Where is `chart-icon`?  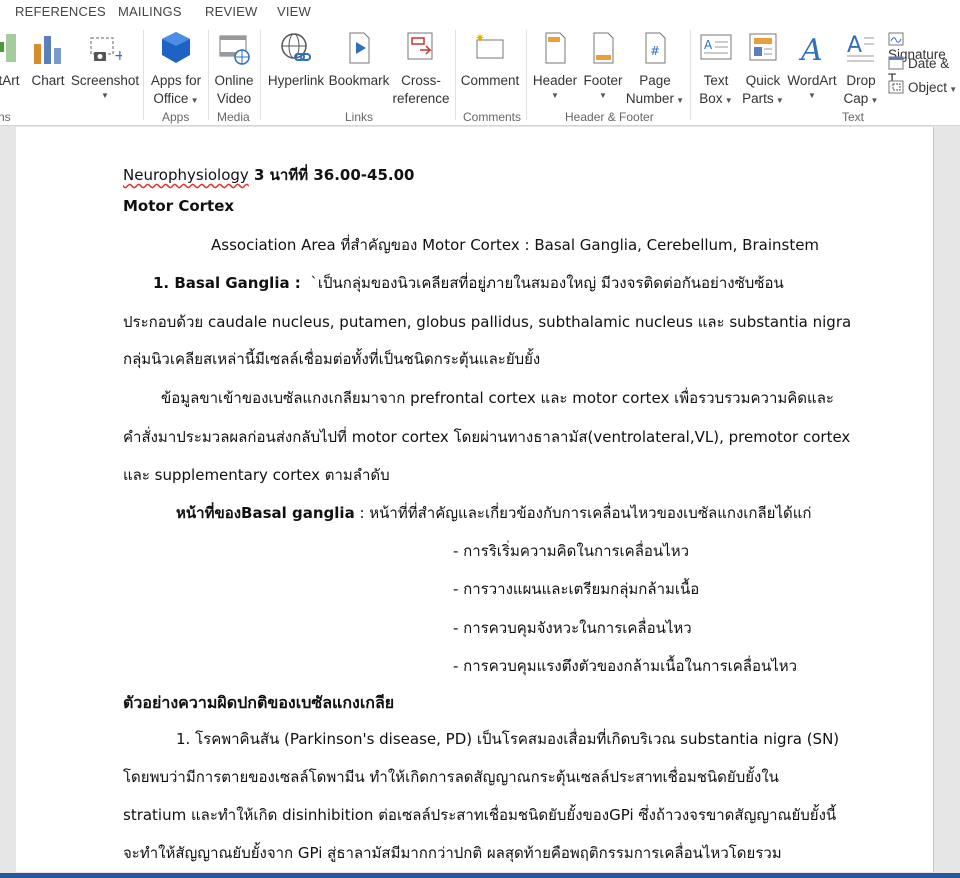
chart-icon is located at coordinates (48, 48).